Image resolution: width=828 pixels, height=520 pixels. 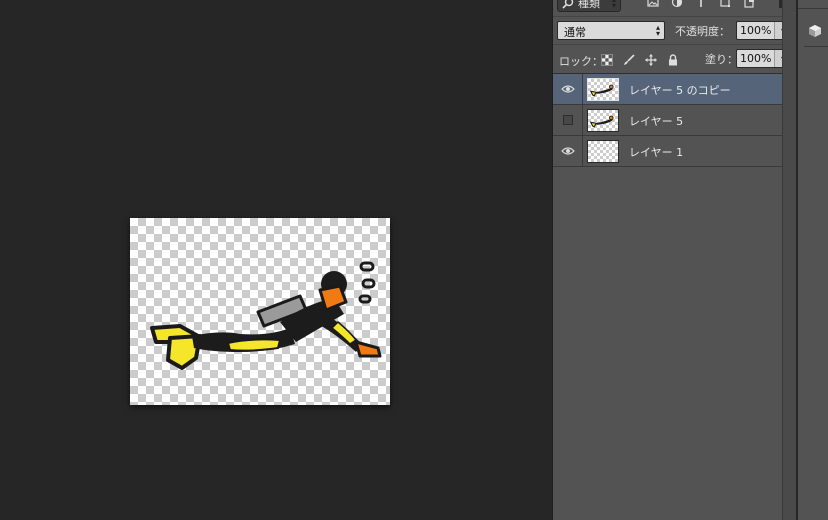 I want to click on layer-name: レイヤー 5, so click(x=656, y=121).